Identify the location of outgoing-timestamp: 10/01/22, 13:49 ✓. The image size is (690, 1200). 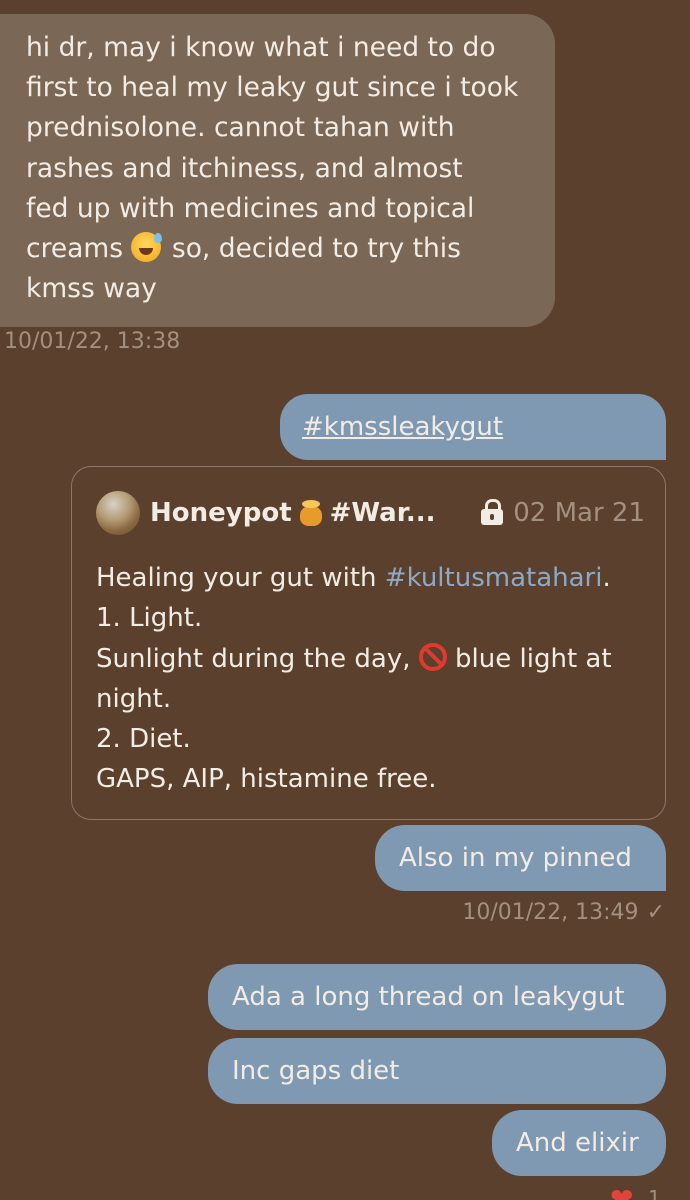
(563, 912).